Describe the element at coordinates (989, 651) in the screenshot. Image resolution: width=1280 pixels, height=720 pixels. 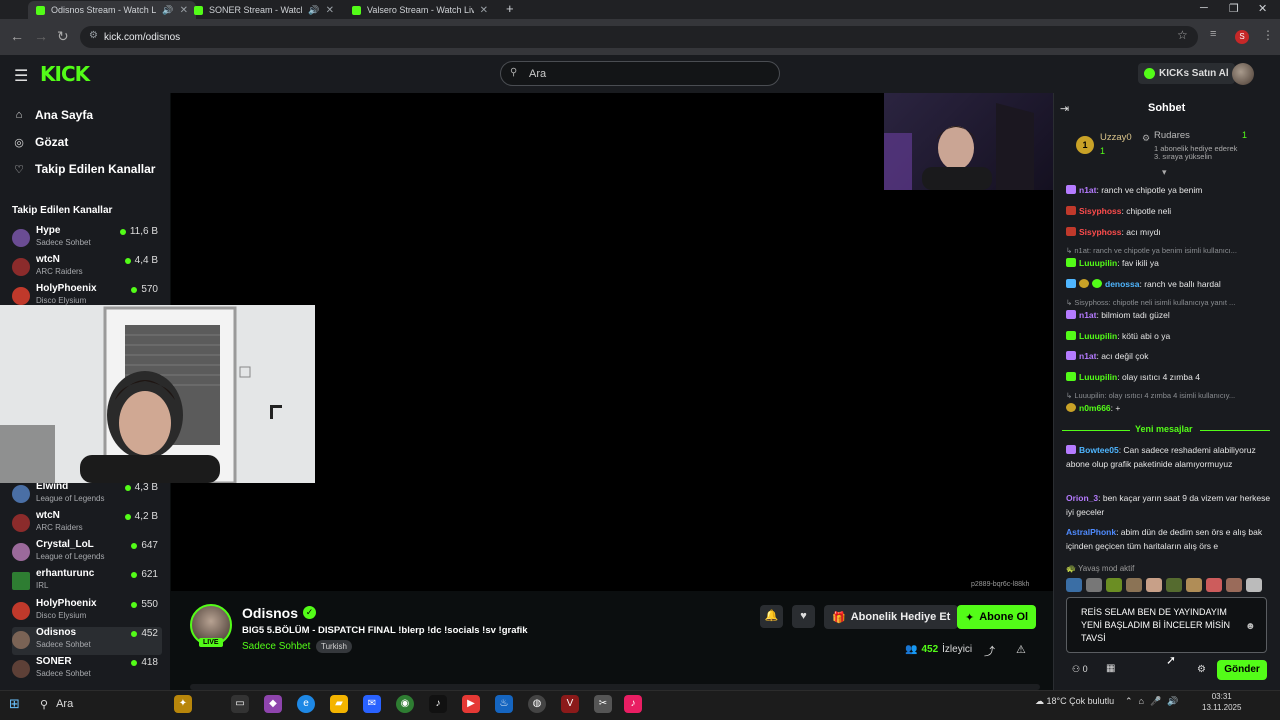
I see `share-icon: ⤴` at that location.